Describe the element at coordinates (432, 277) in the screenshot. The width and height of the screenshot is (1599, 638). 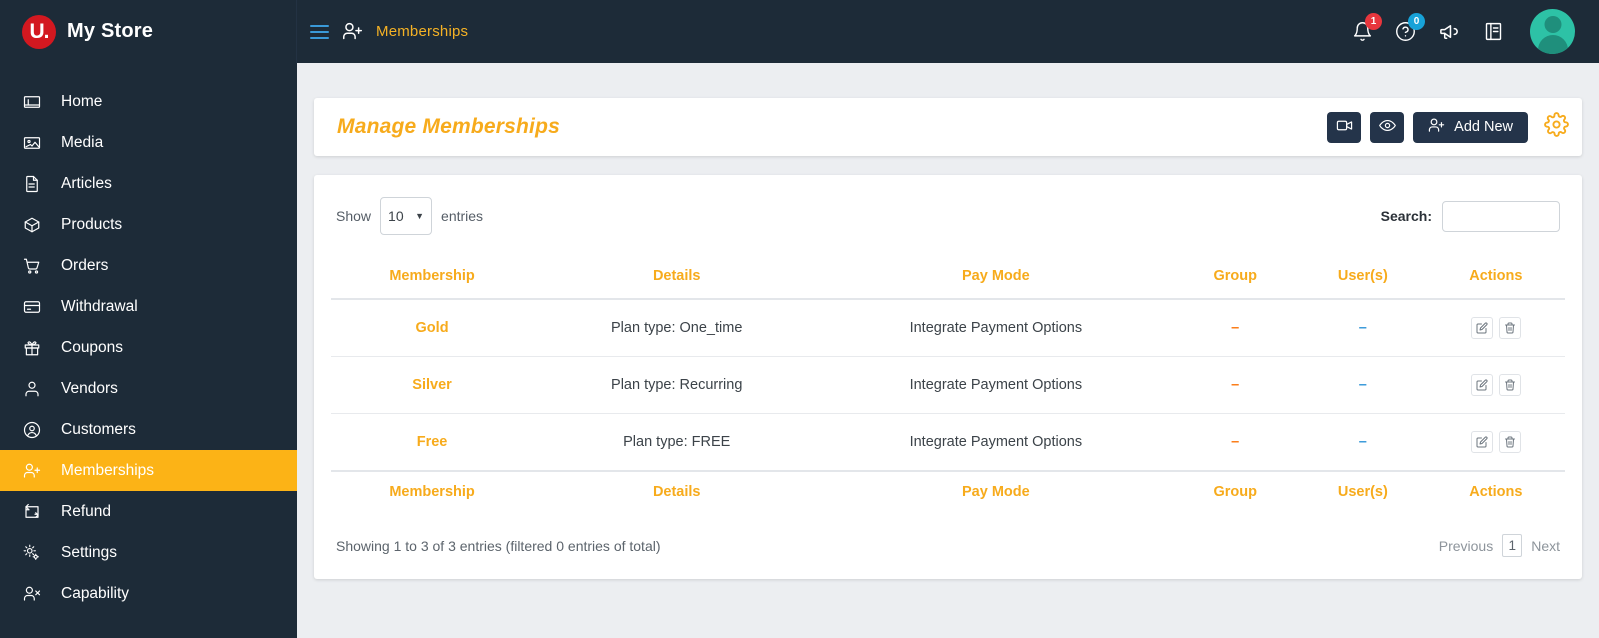
I see `column-header-membership: Membership` at that location.